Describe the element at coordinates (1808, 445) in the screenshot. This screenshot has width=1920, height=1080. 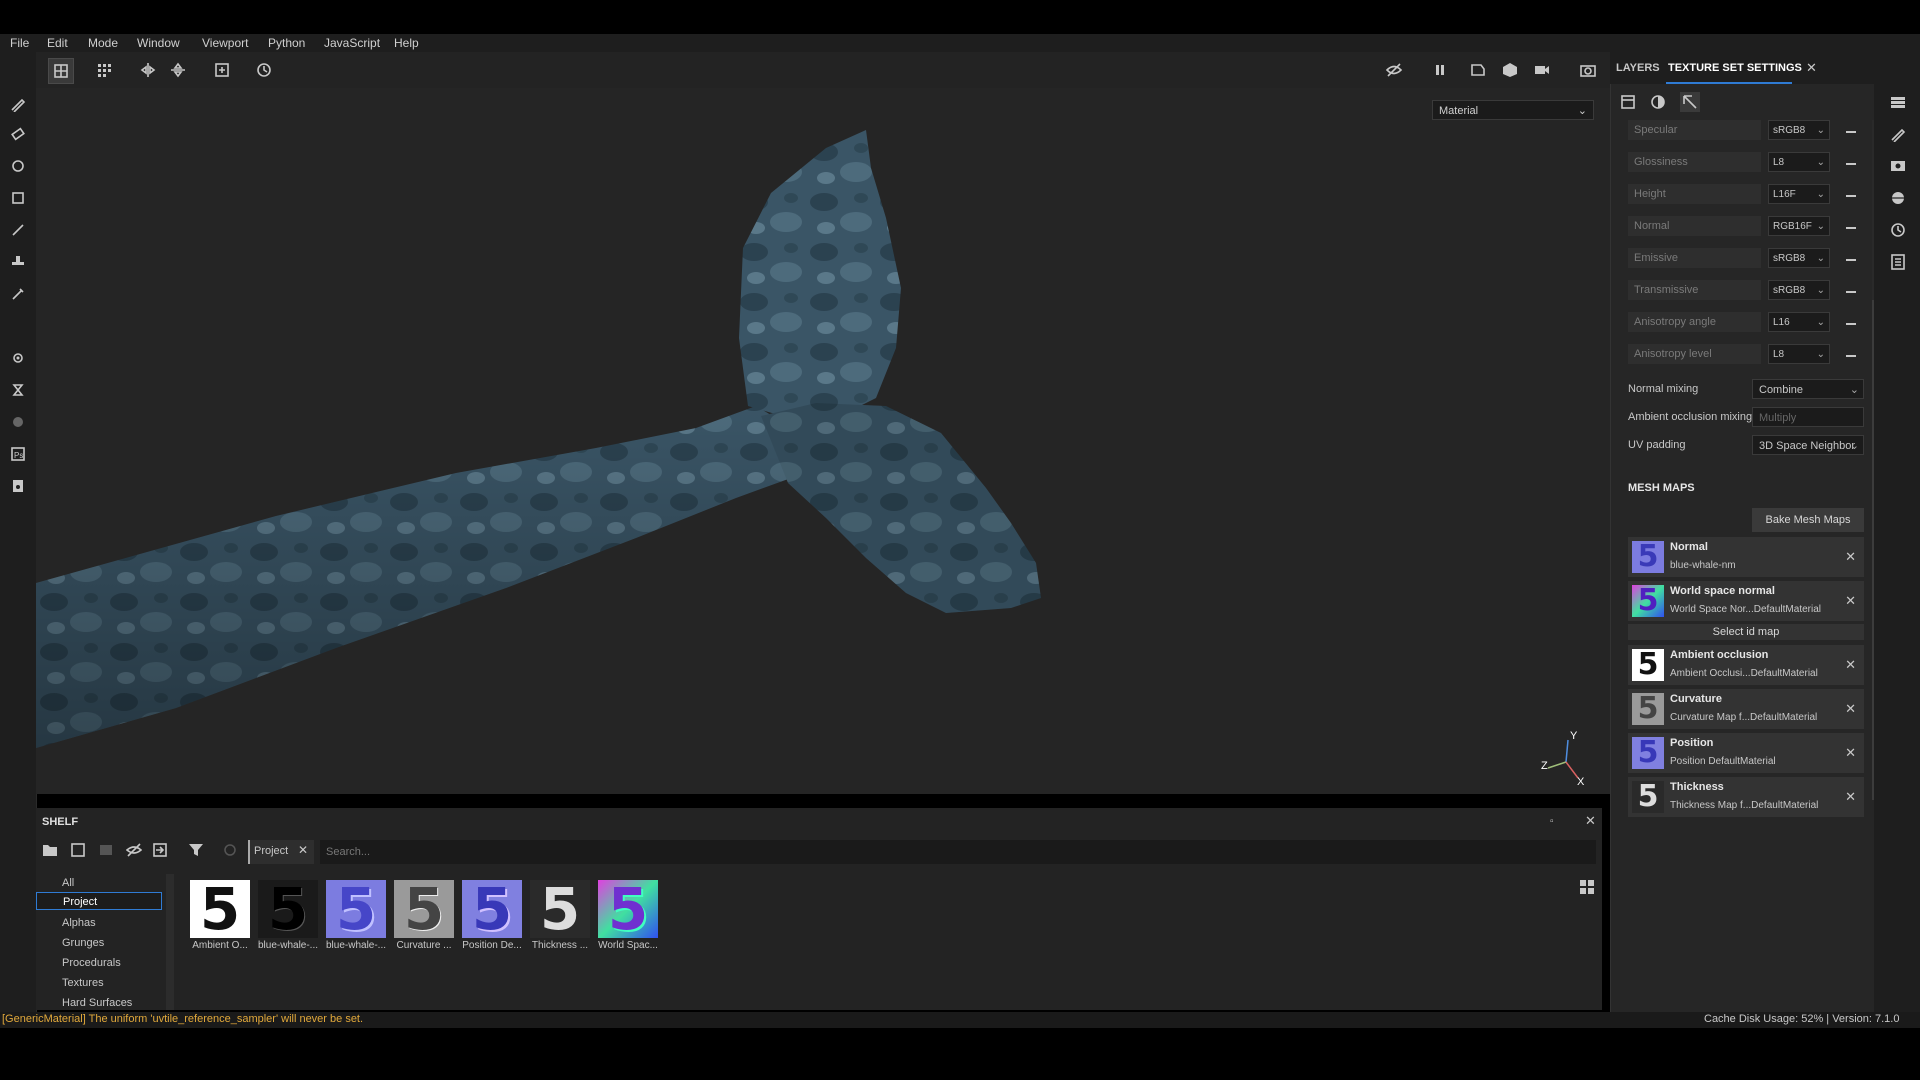
I see `uv-padding-select: 3D Space Neighbor ⌄` at that location.